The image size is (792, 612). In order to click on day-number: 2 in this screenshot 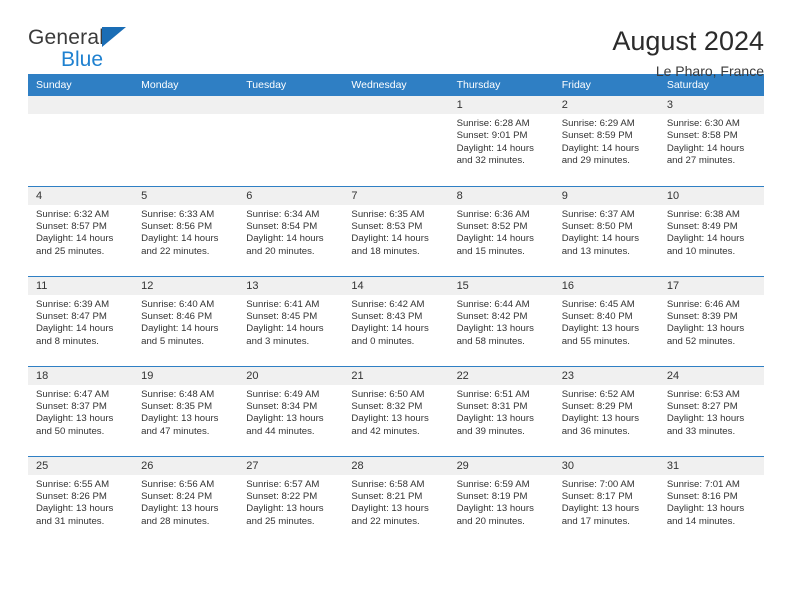, I will do `click(606, 105)`.